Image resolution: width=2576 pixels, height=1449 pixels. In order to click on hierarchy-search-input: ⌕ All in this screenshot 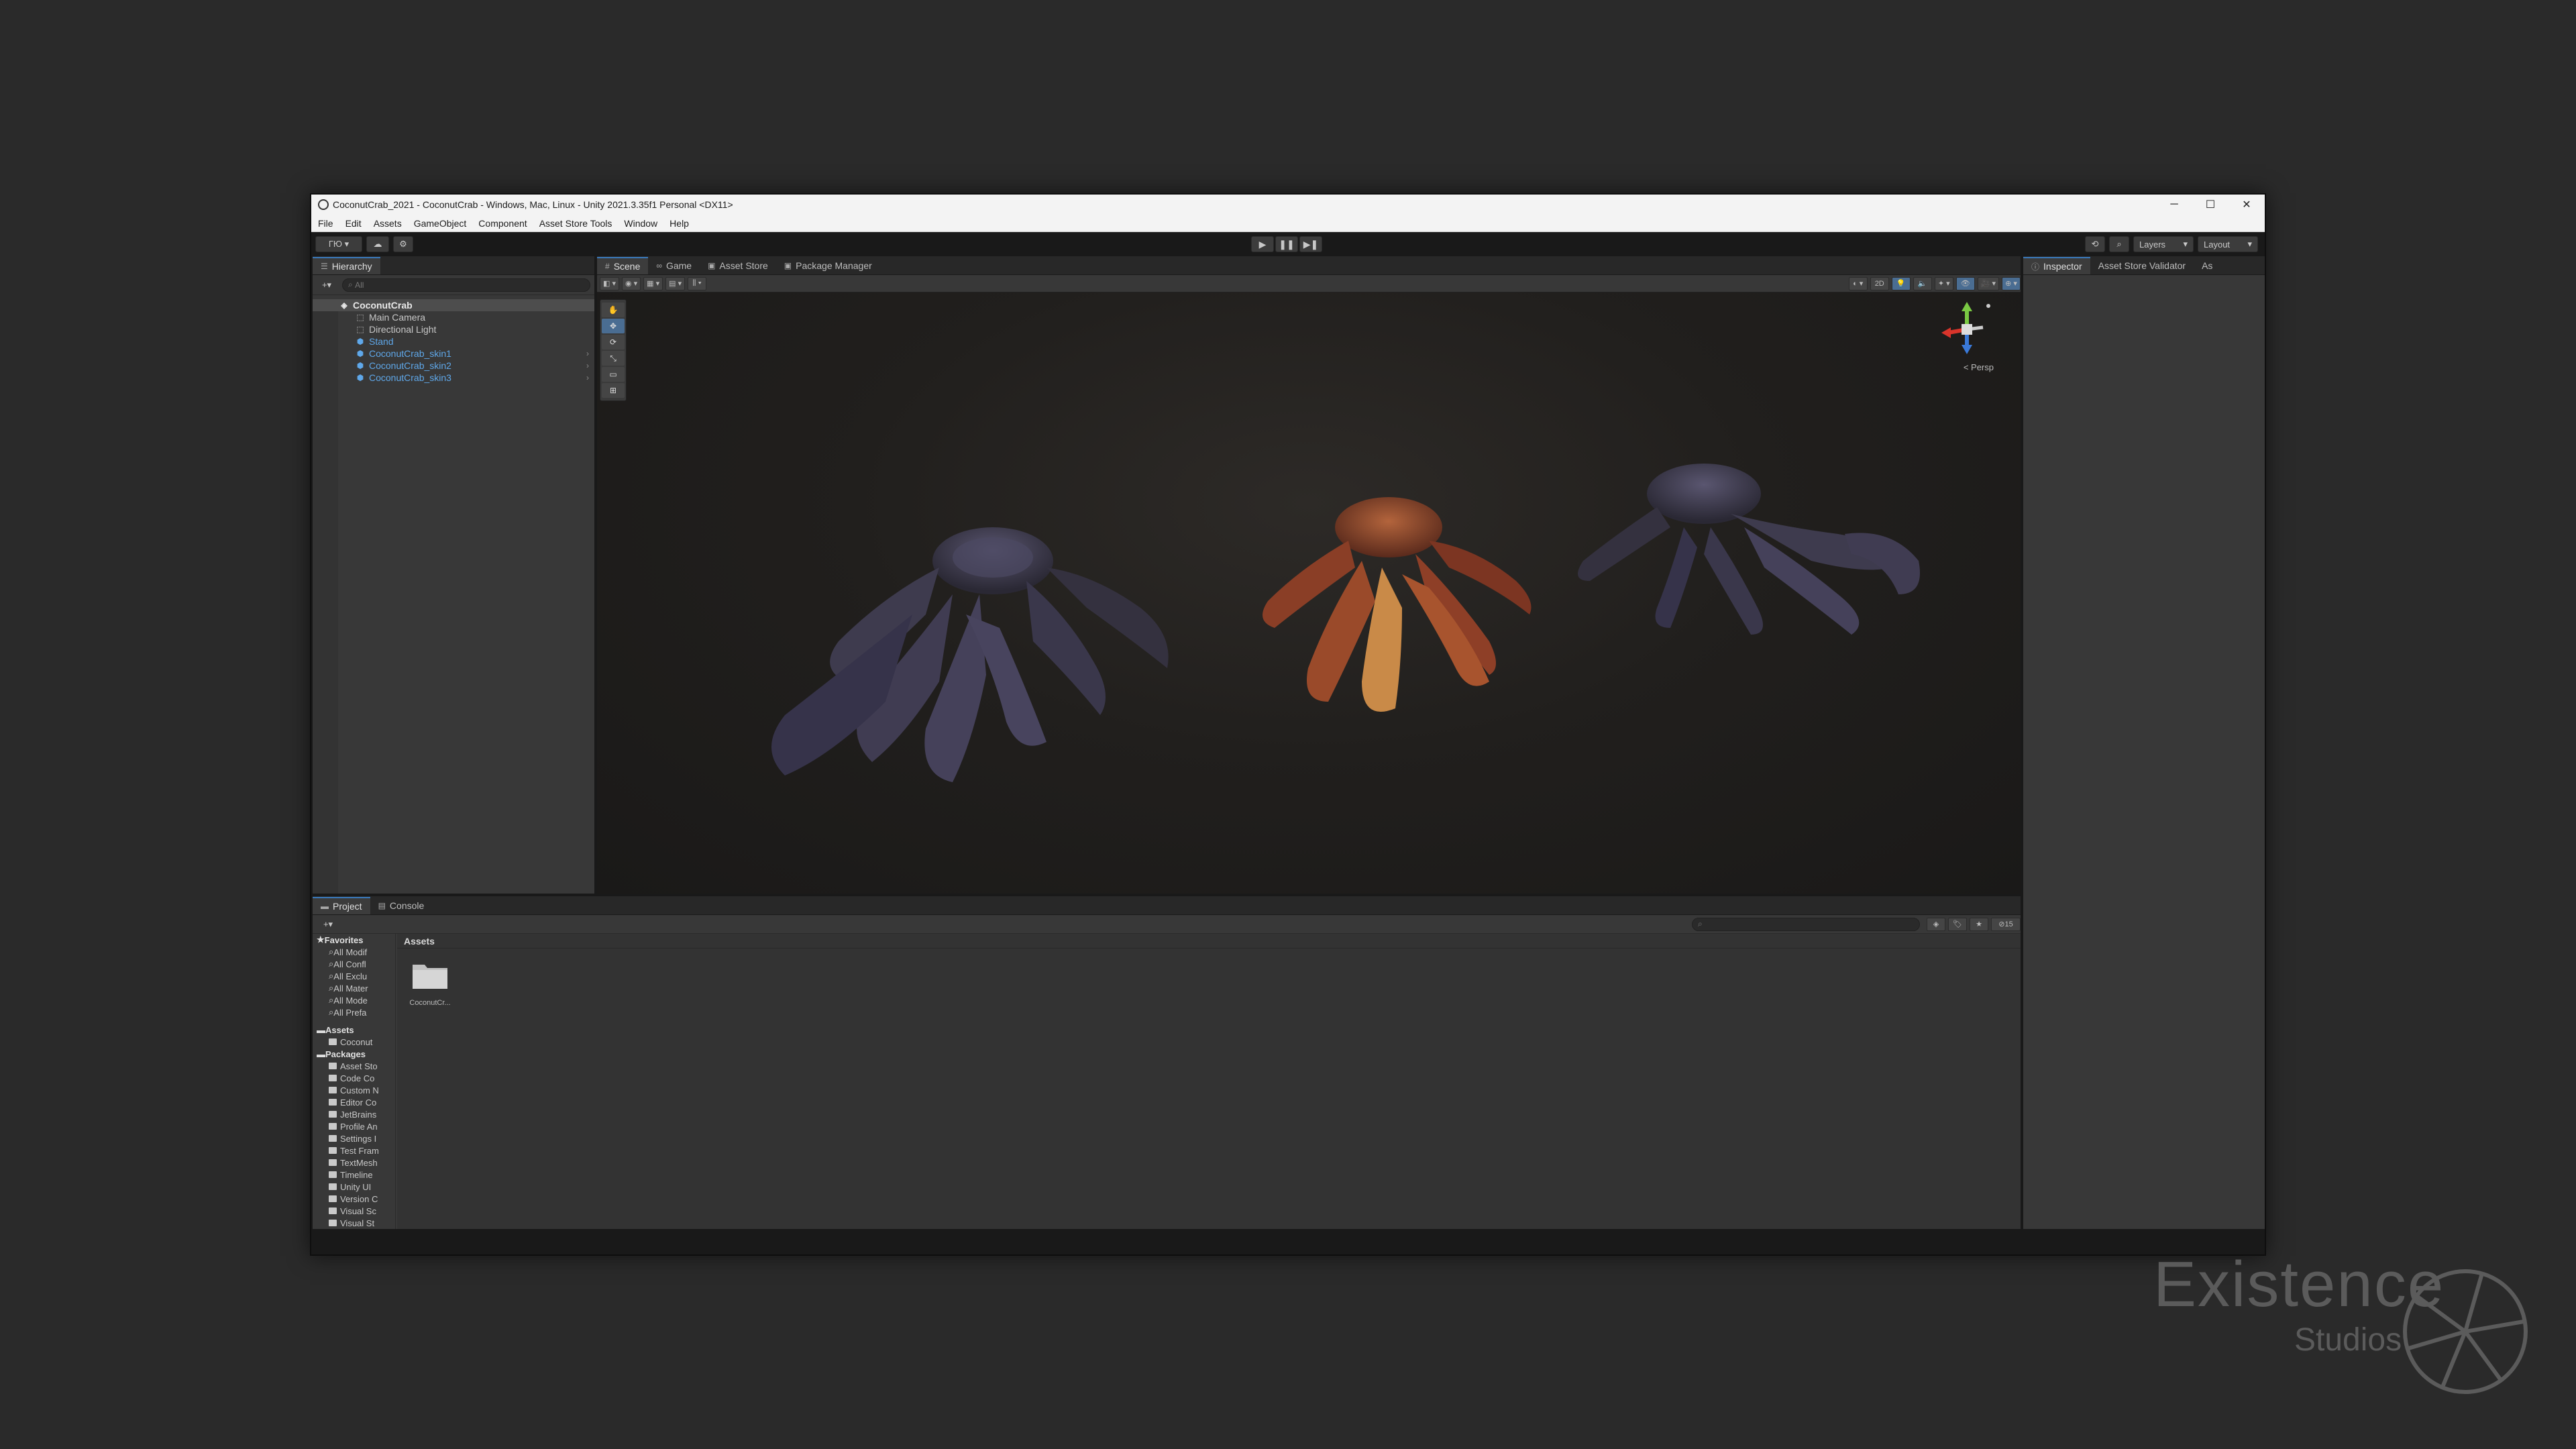, I will do `click(466, 285)`.